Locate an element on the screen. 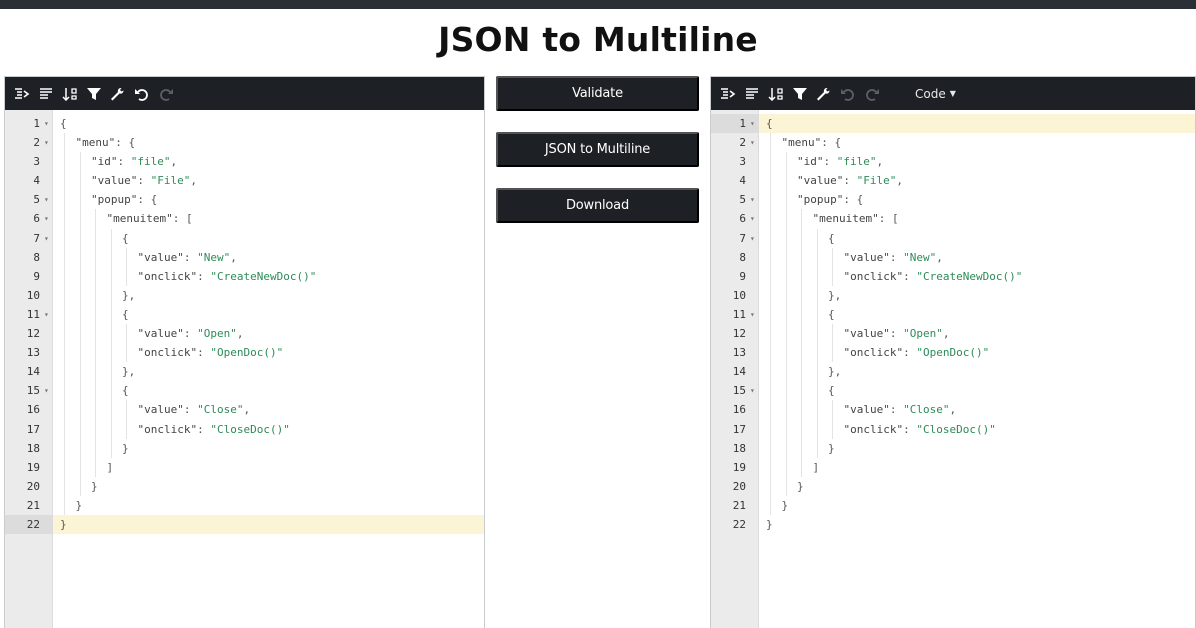 The image size is (1196, 628). mode-dropdown: Code ▼ is located at coordinates (935, 94).